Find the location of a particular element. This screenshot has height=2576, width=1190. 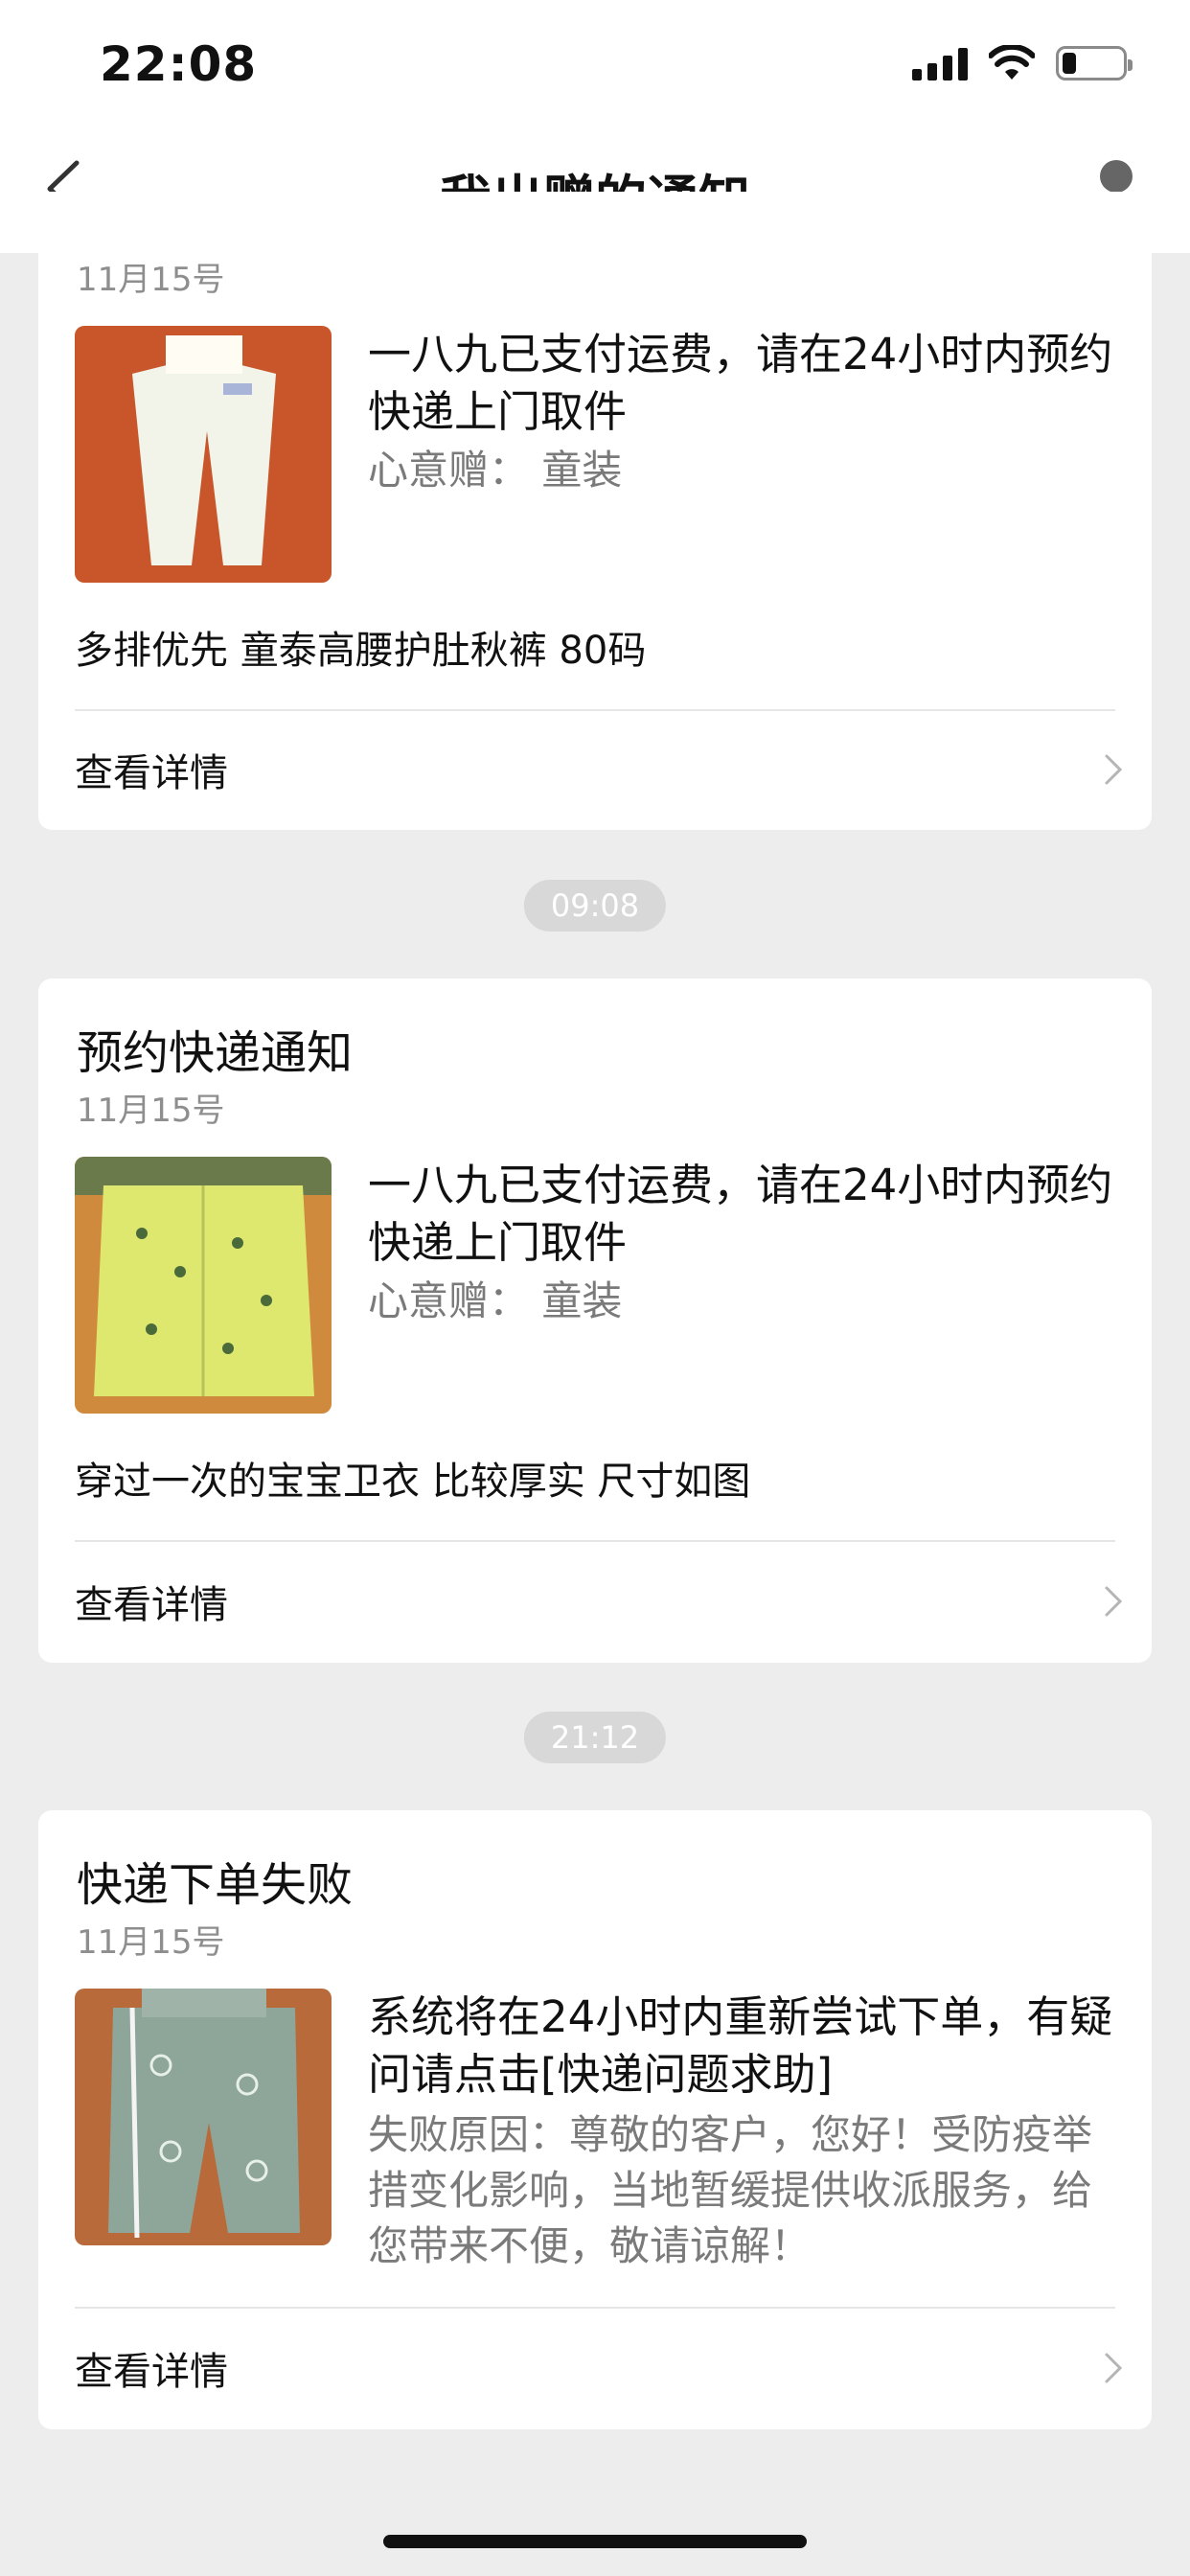

battery-icon is located at coordinates (1095, 63).